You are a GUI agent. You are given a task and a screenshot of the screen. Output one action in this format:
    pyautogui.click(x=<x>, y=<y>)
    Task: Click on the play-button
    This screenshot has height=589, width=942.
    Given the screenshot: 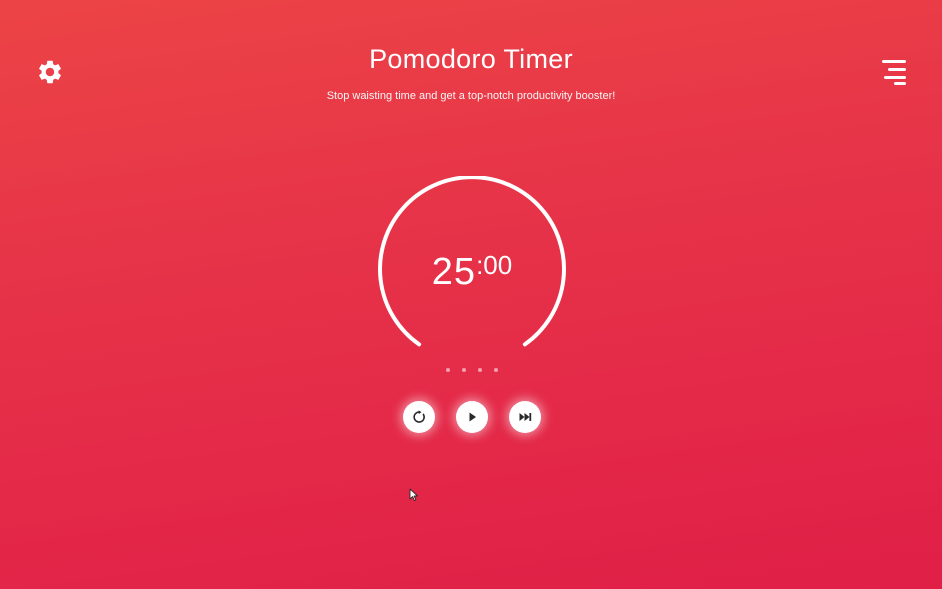 What is the action you would take?
    pyautogui.click(x=472, y=417)
    